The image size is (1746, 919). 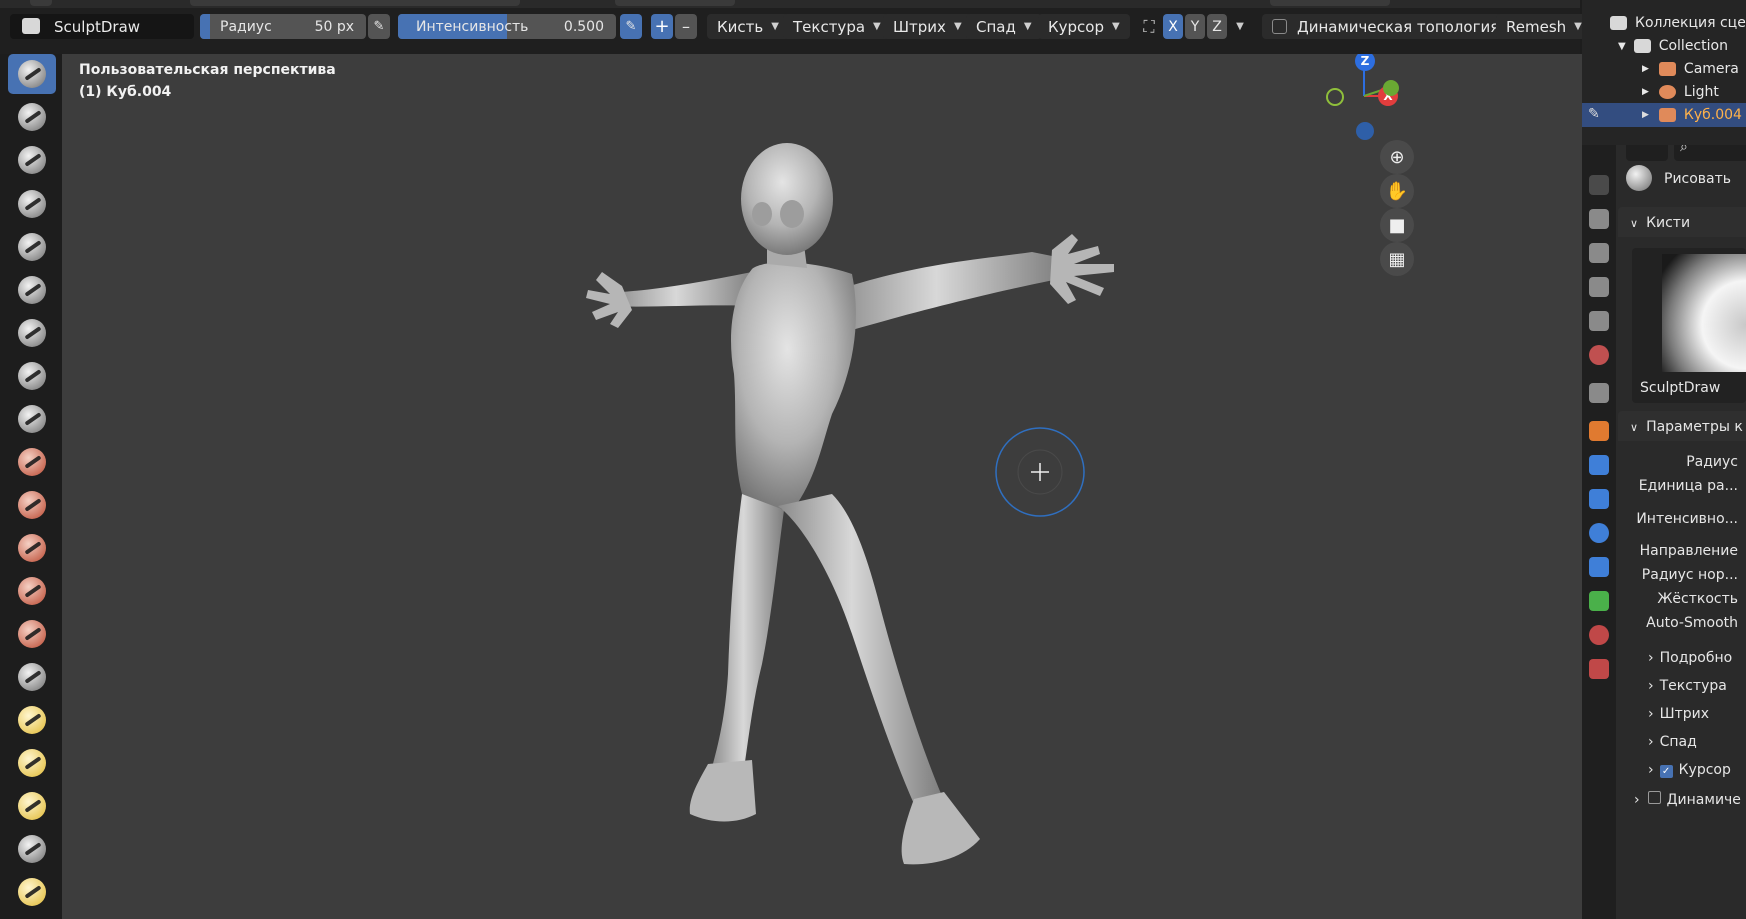 What do you see at coordinates (686, 26) in the screenshot?
I see `direction-subtract-button: –` at bounding box center [686, 26].